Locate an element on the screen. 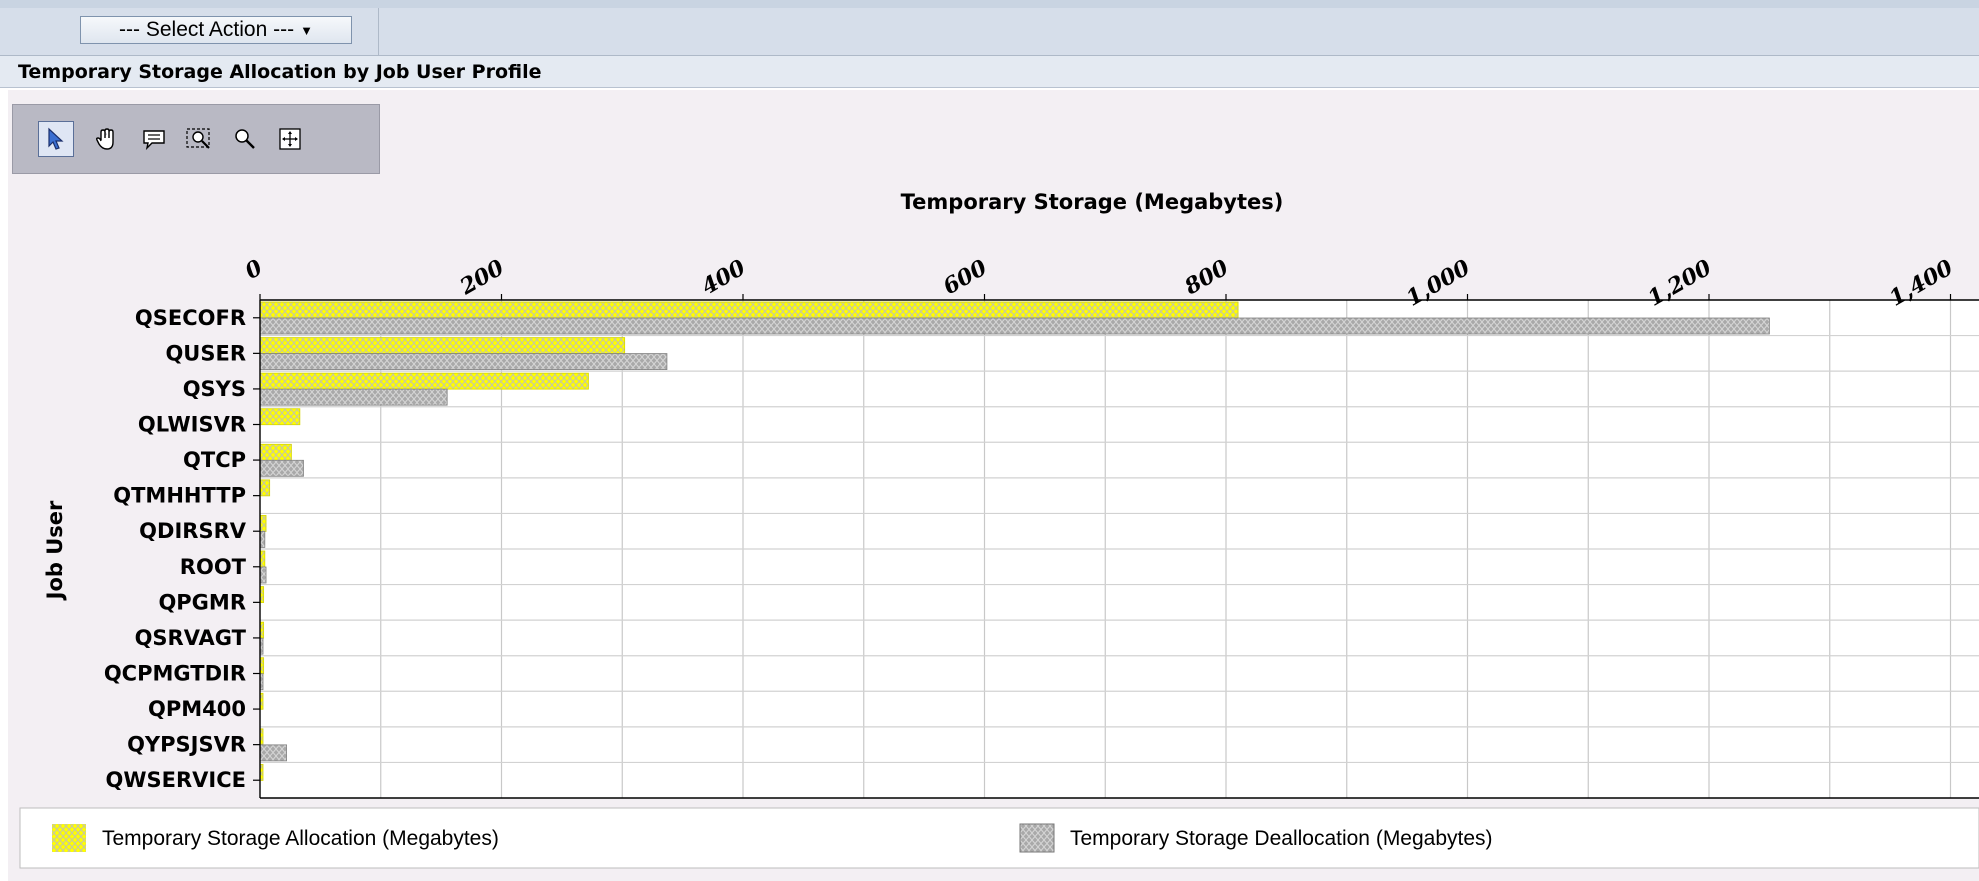 The height and width of the screenshot is (881, 1979). y-tick-label: QLWISVR is located at coordinates (192, 425).